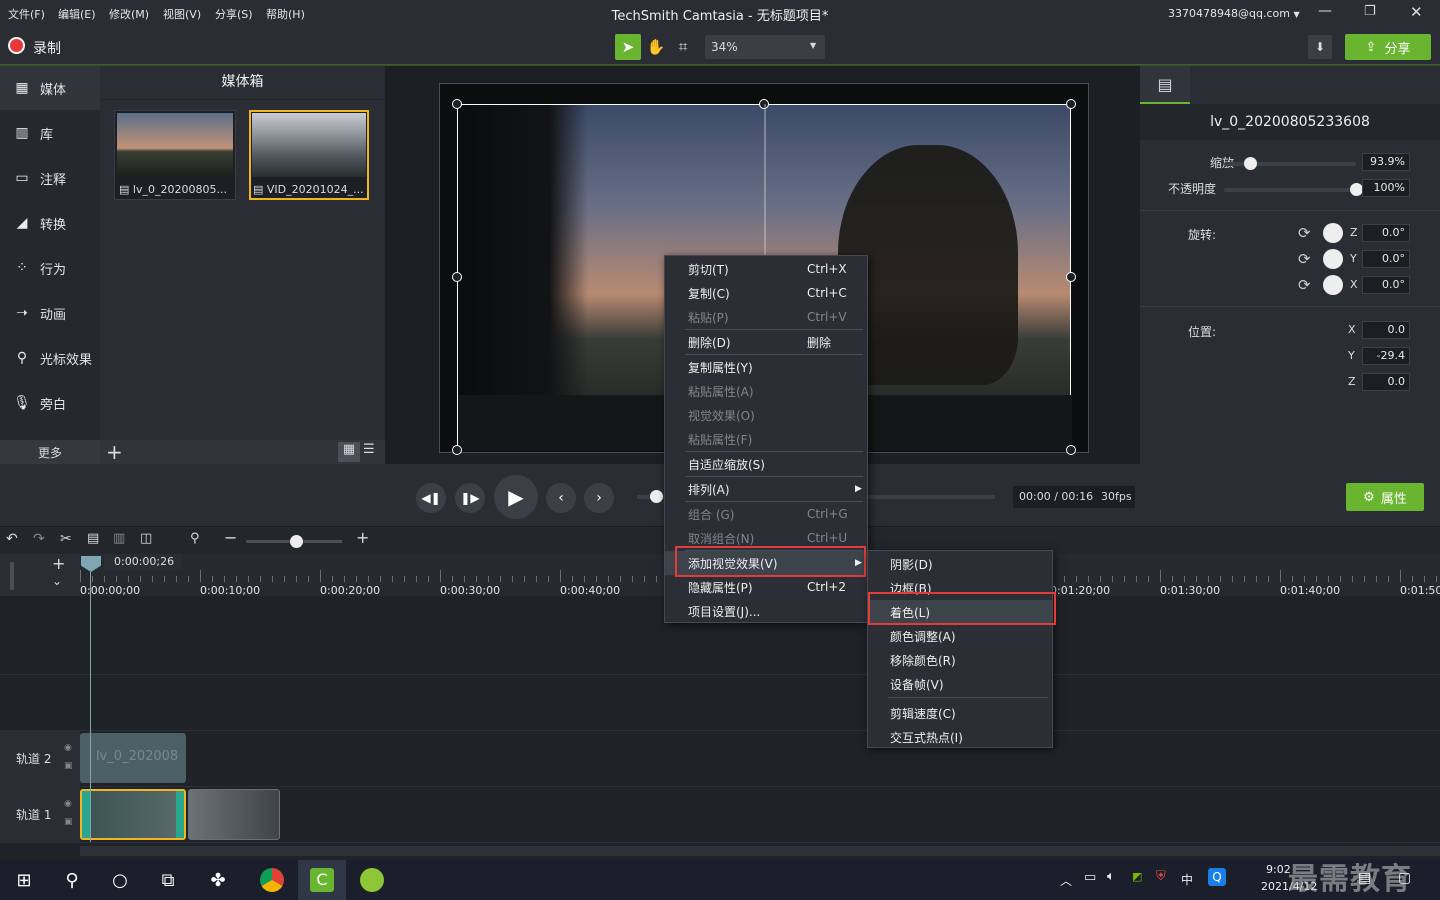 This screenshot has width=1440, height=900. What do you see at coordinates (766, 342) in the screenshot?
I see `context-menu-item: 删除(D) 删除` at bounding box center [766, 342].